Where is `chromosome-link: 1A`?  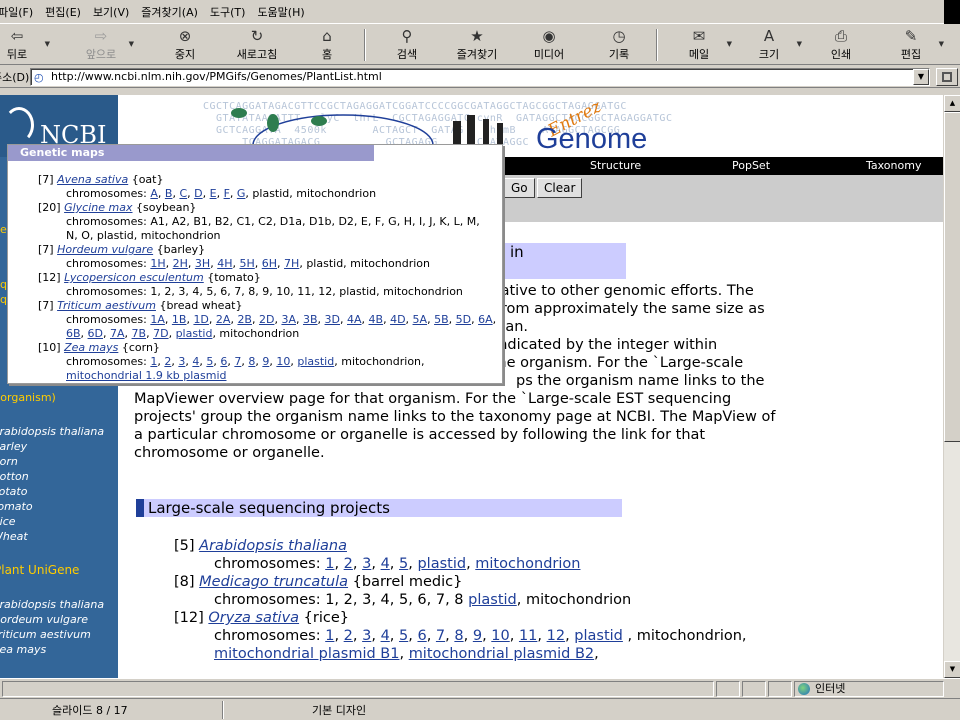 chromosome-link: 1A is located at coordinates (157, 319).